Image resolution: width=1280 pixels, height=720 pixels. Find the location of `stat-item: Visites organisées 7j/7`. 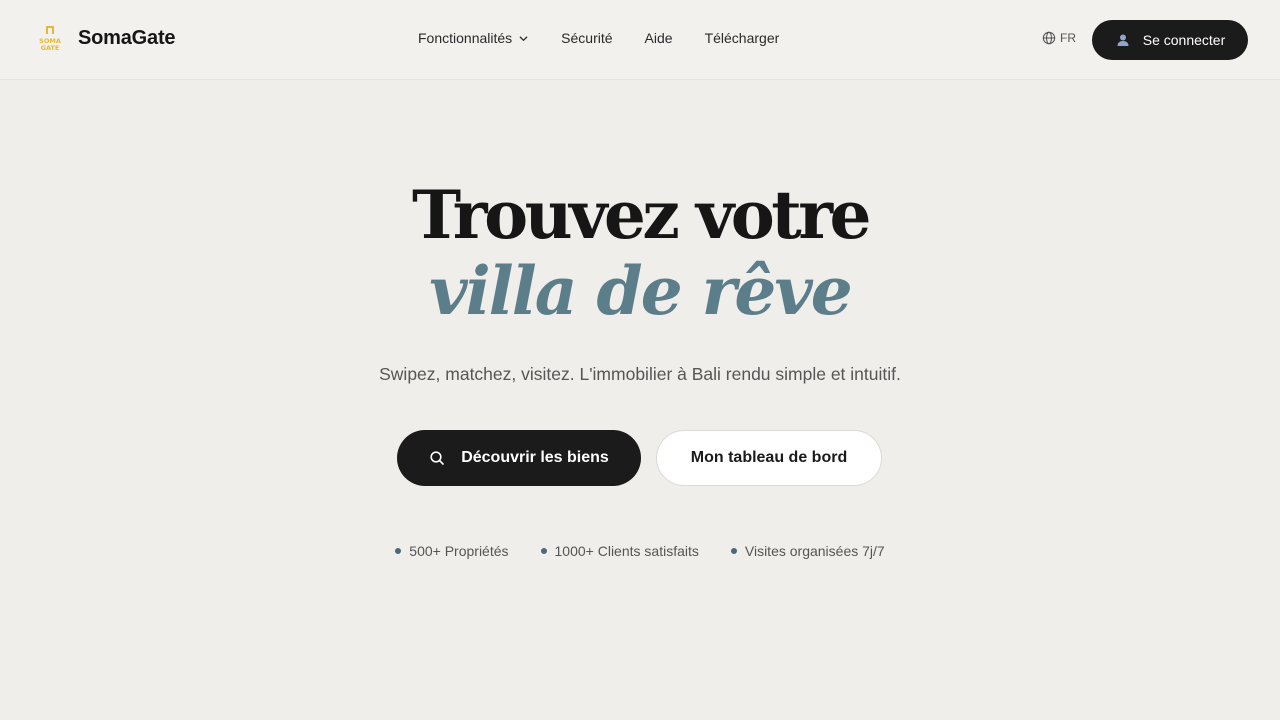

stat-item: Visites organisées 7j/7 is located at coordinates (807, 551).